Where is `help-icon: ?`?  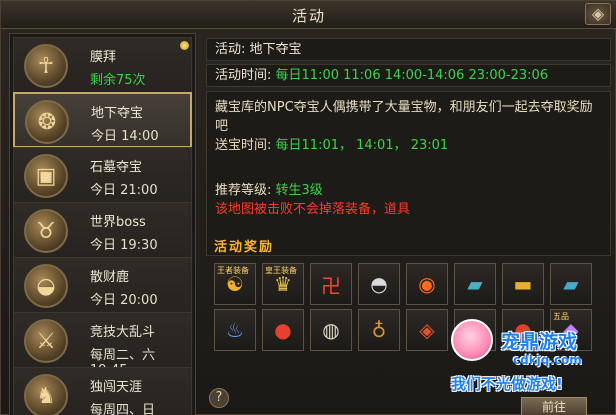
help-icon: ? is located at coordinates (219, 398).